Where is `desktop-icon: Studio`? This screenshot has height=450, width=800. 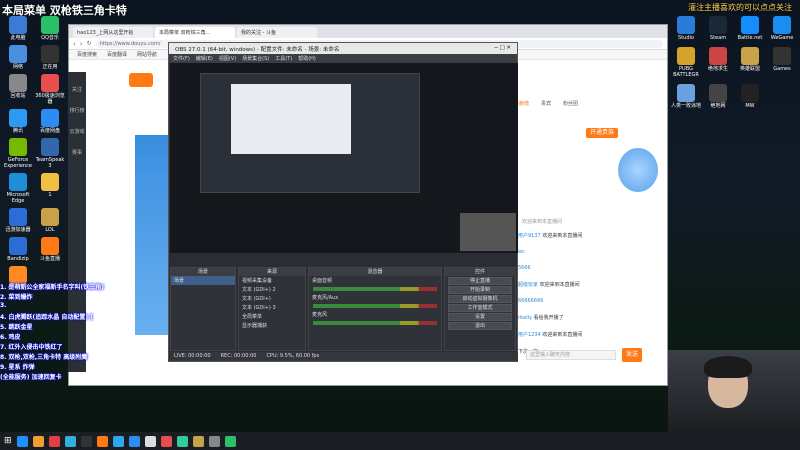
desktop-icon: Studio is located at coordinates (686, 28).